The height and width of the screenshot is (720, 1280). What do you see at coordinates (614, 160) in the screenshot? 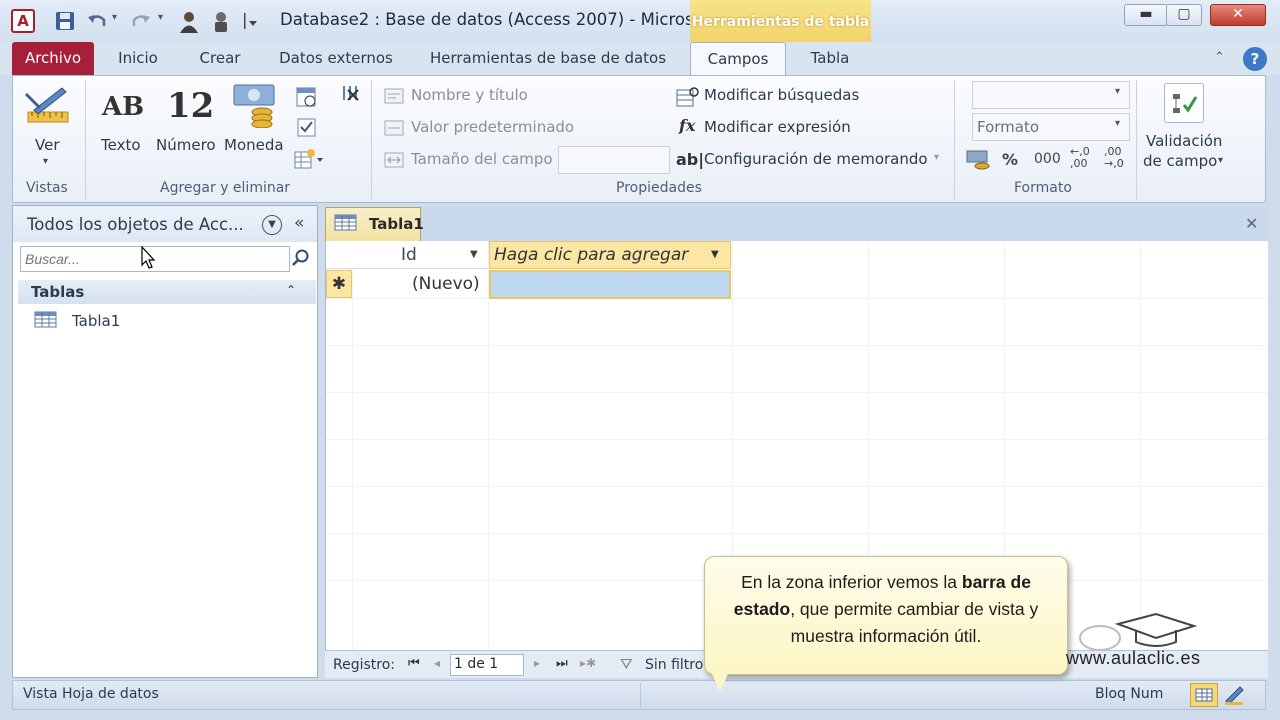
I see `field-size-input` at bounding box center [614, 160].